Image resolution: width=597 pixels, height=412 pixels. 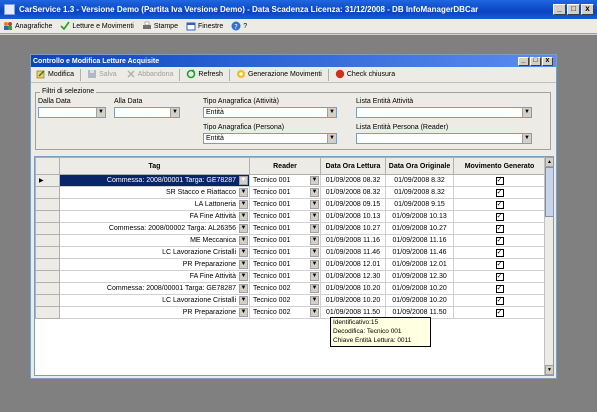 I want to click on movimento-header: Movimento Generato, so click(x=499, y=166).